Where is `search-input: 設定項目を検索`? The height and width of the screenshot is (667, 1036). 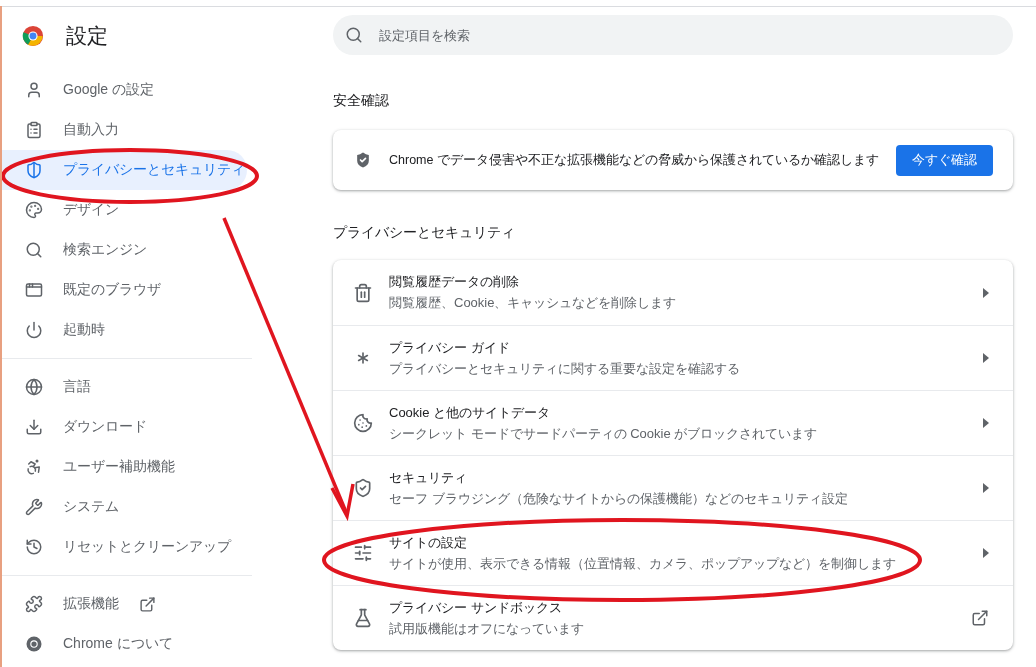
search-input: 設定項目を検索 is located at coordinates (695, 35).